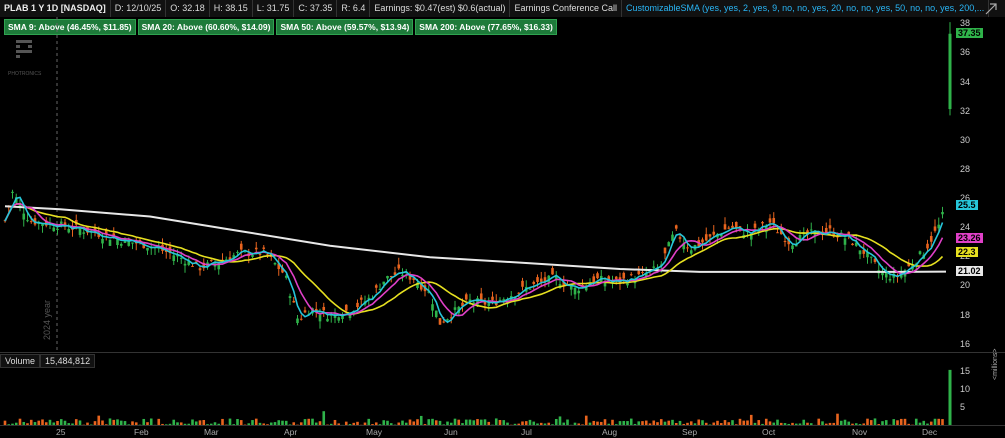 This screenshot has width=1005, height=438. What do you see at coordinates (967, 205) in the screenshot?
I see `sma9-price-tag: 25.5` at bounding box center [967, 205].